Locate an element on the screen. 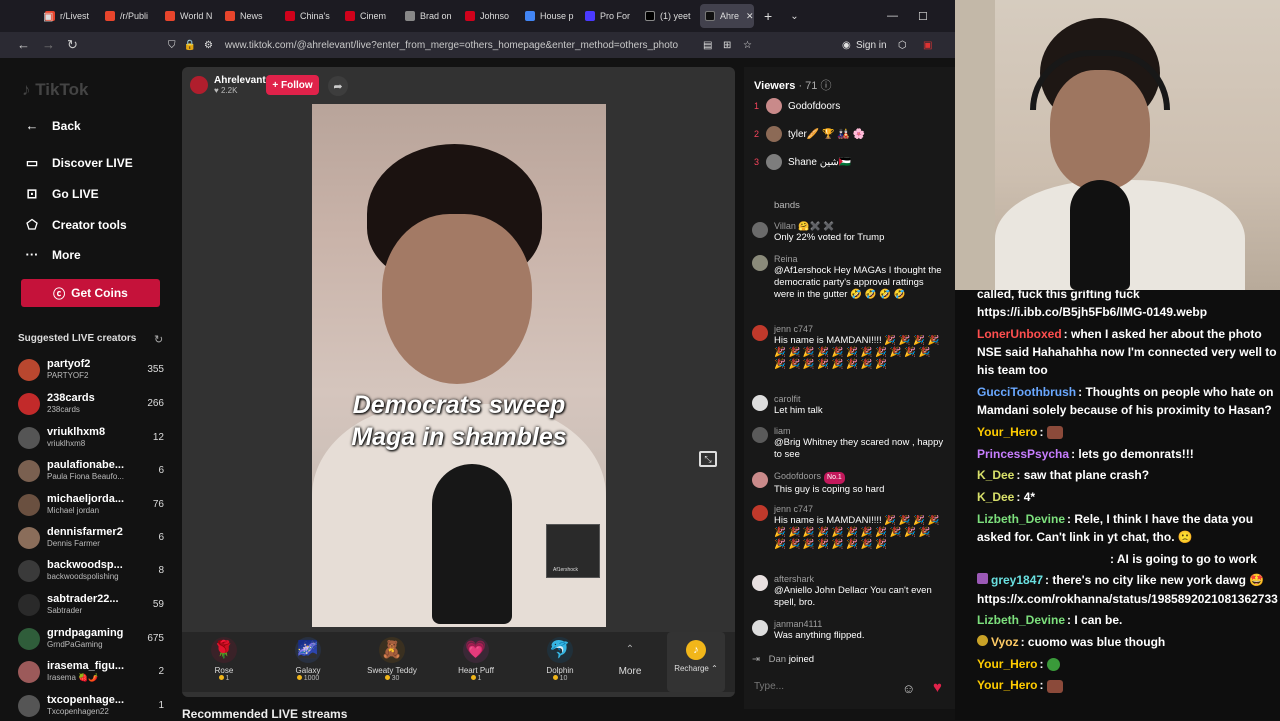 This screenshot has width=1280, height=721. nav-discover-live: ▭ Discover LIVE is located at coordinates (78, 163).